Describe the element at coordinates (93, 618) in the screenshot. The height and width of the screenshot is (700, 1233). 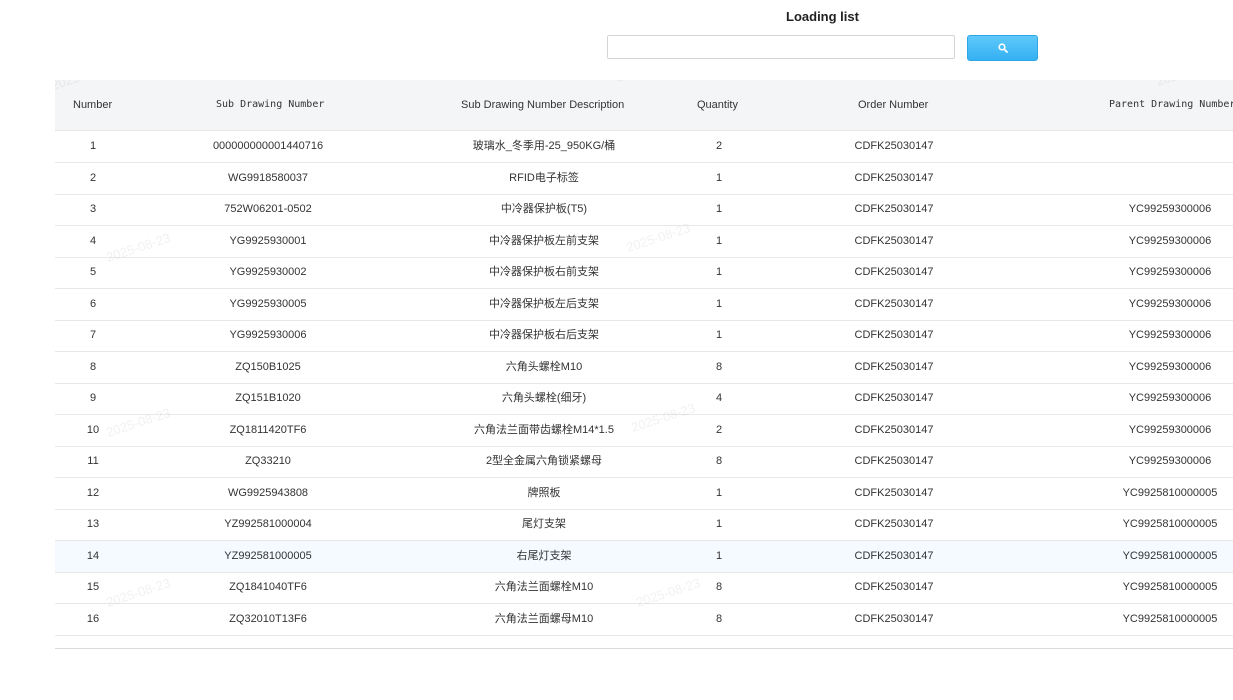
I see `cell-number: 16` at that location.